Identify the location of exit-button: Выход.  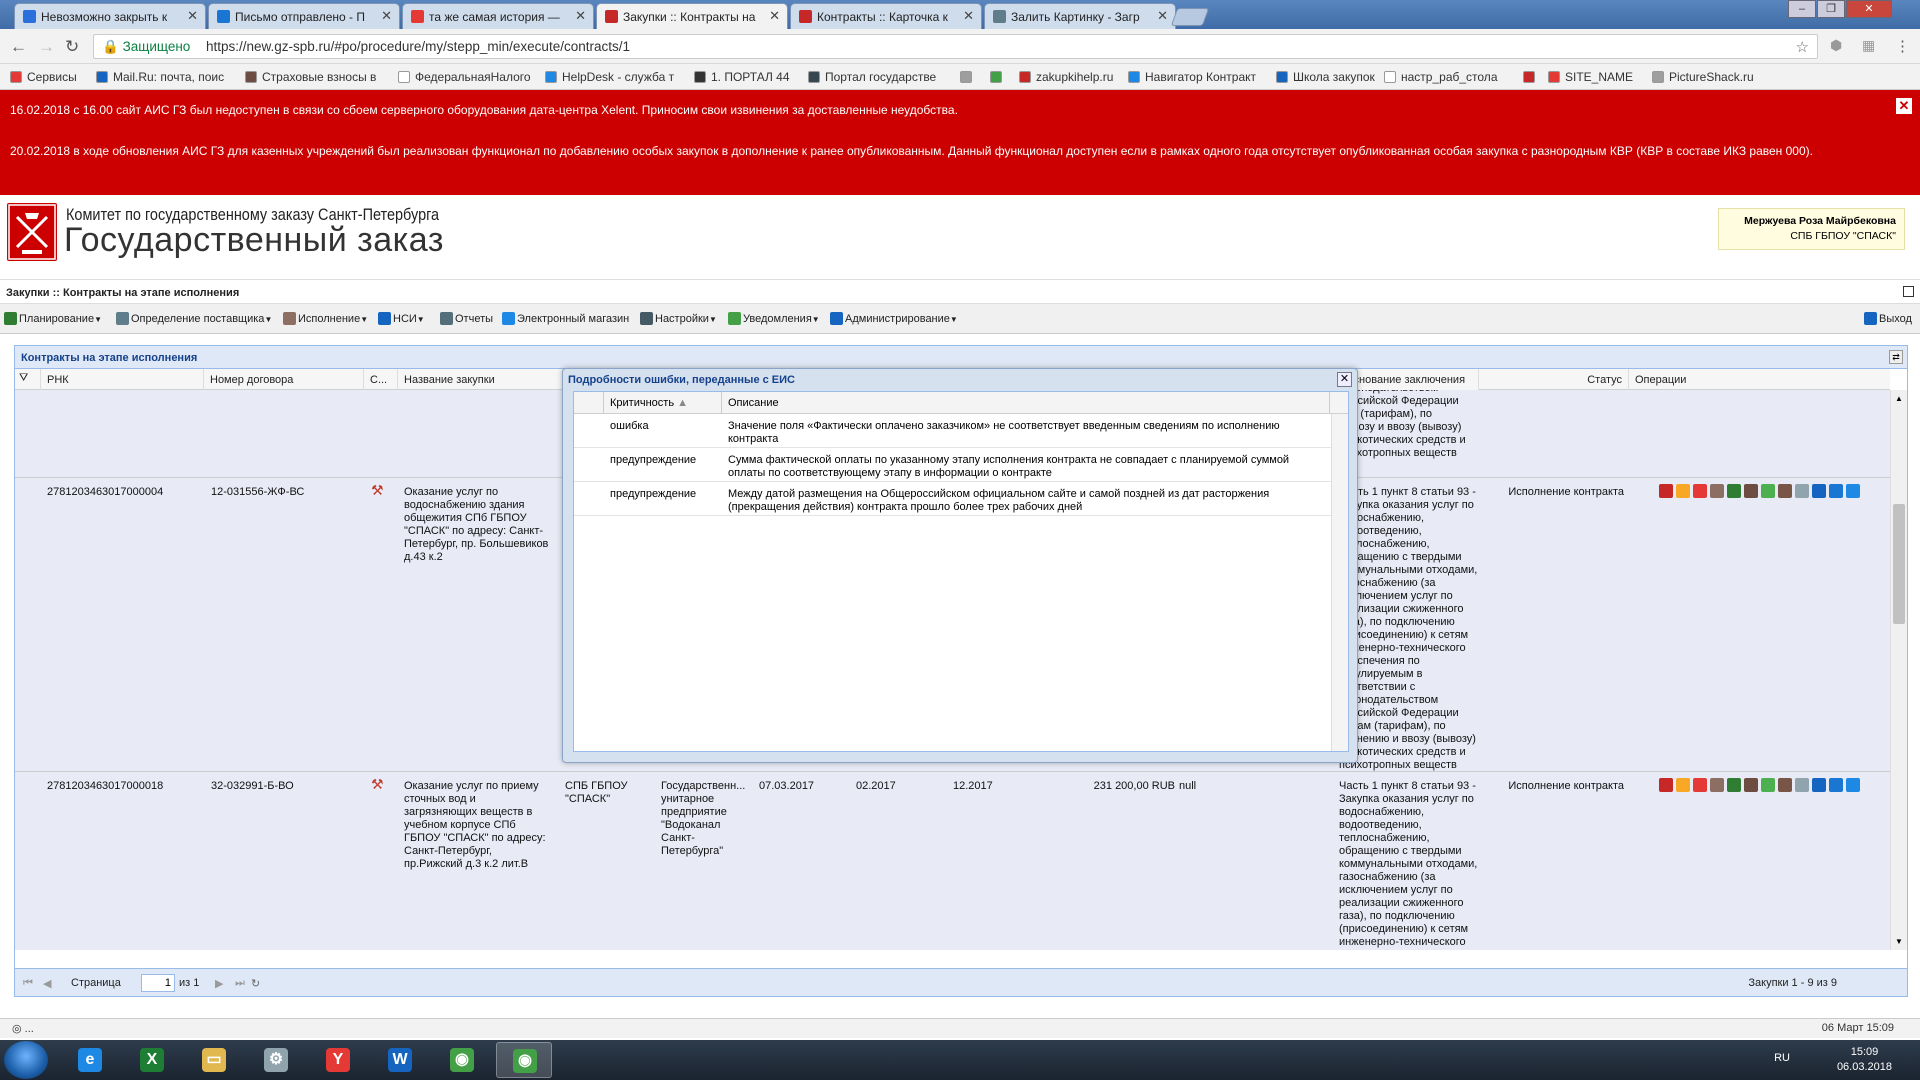
(1888, 318).